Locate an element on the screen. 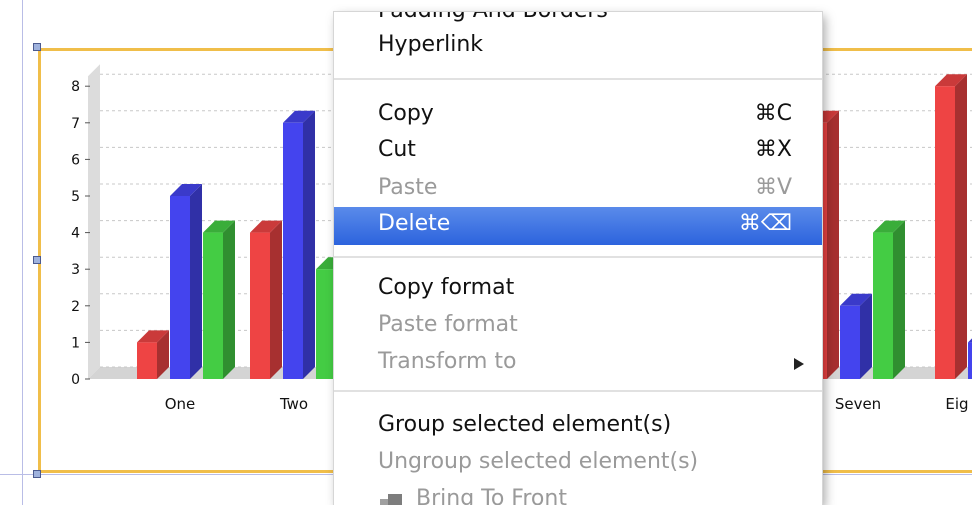 The image size is (972, 505). menu-item-ungroup-selected: Ungroup selected element(s) is located at coordinates (578, 464).